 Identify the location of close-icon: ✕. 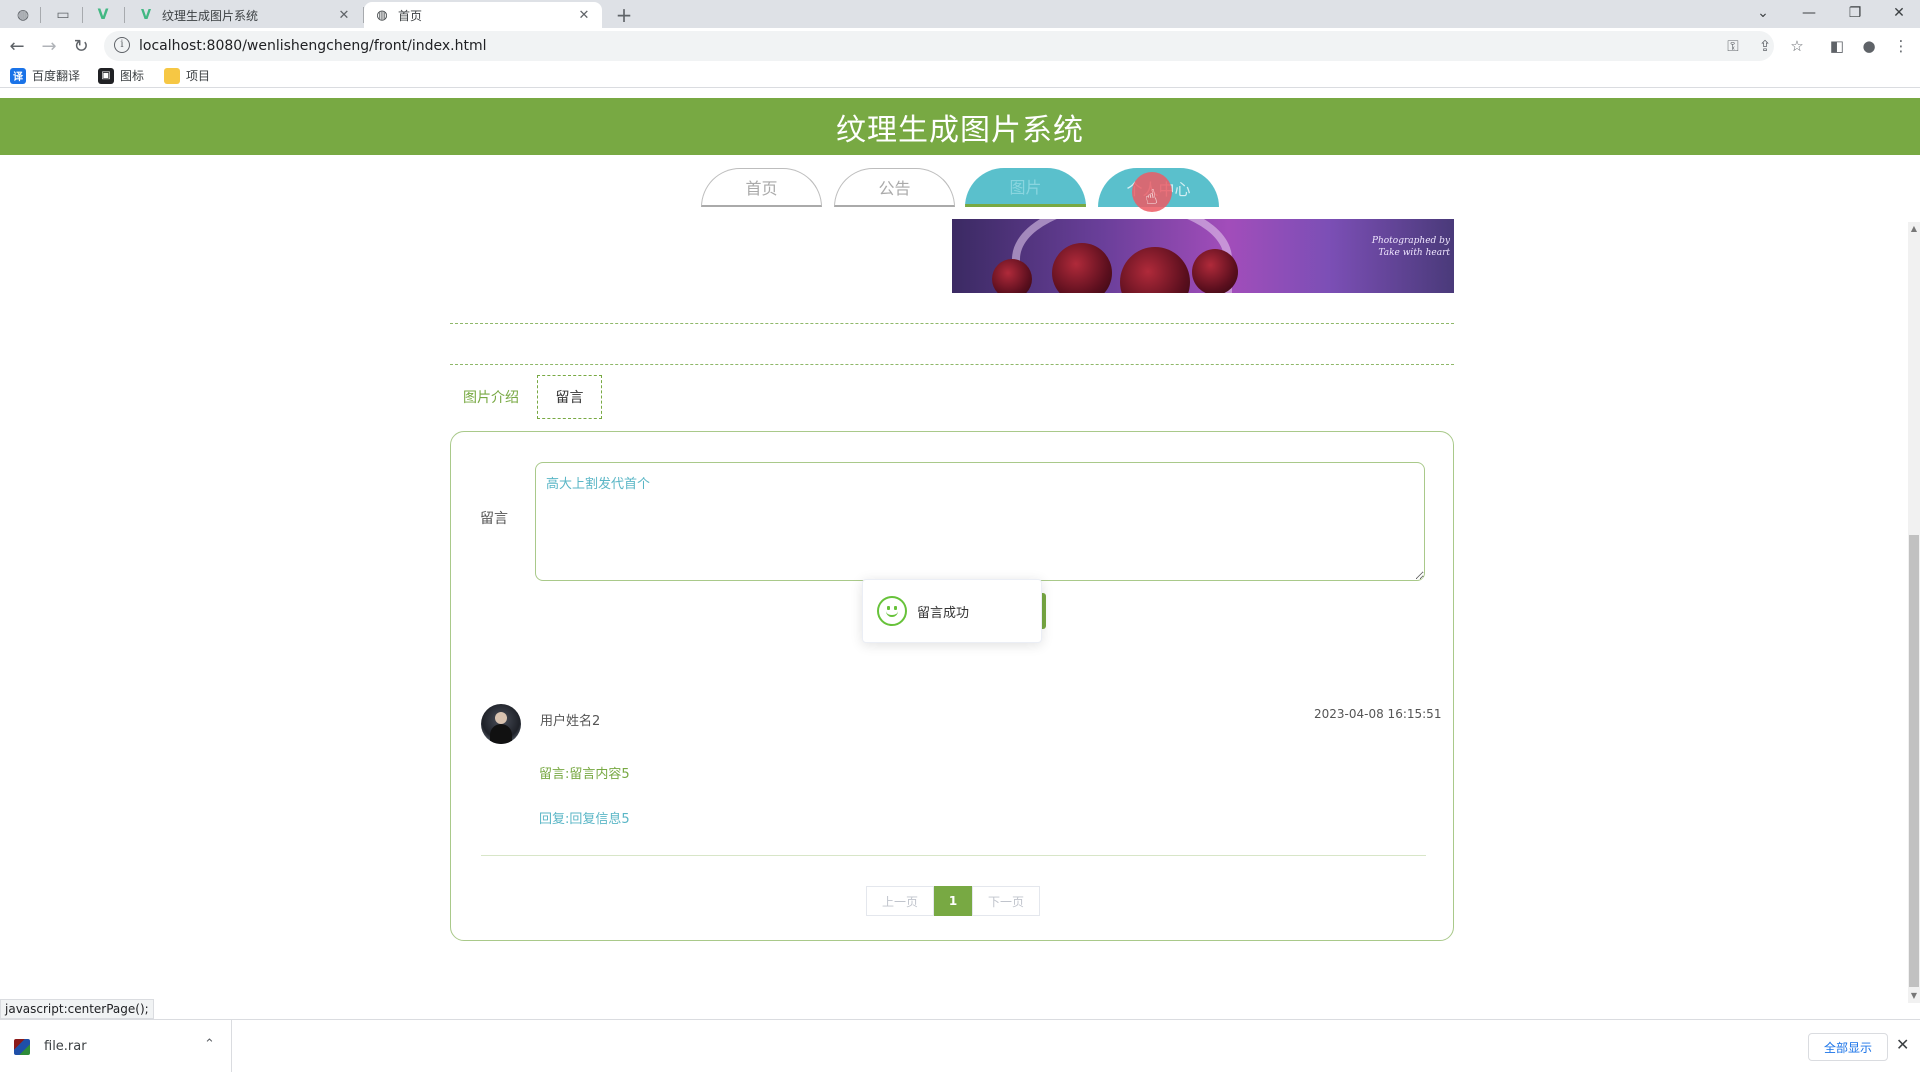
(1902, 1044).